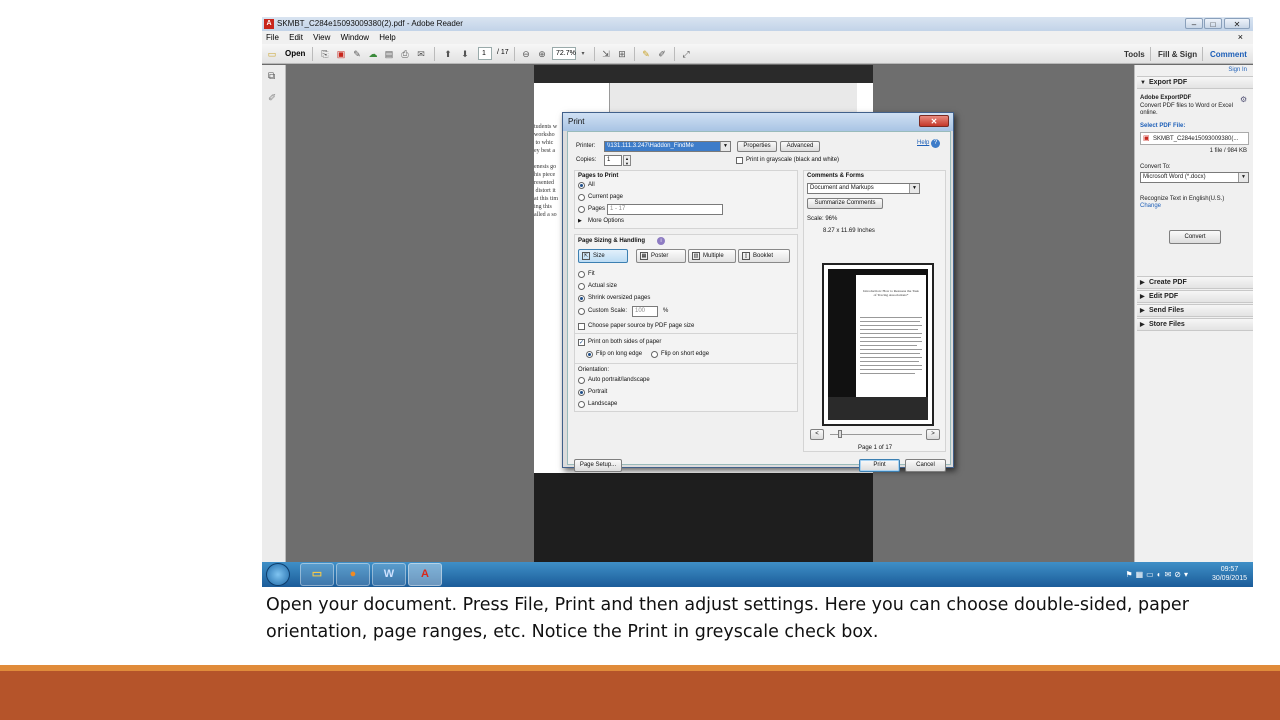  Describe the element at coordinates (272, 98) in the screenshot. I see `attachment-icon: ✐` at that location.